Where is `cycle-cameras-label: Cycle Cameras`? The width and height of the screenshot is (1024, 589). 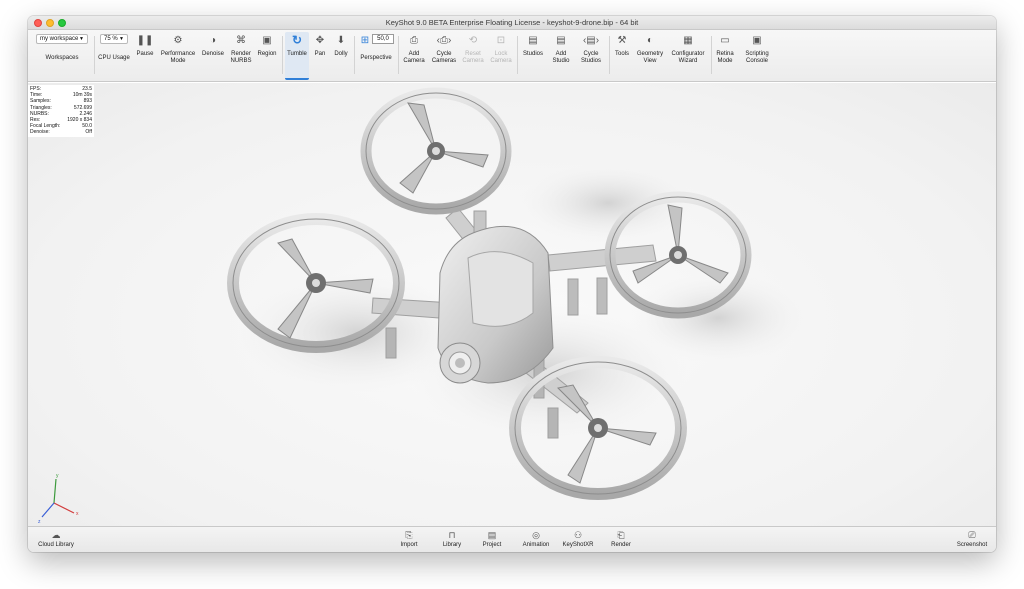 cycle-cameras-label: Cycle Cameras is located at coordinates (444, 57).